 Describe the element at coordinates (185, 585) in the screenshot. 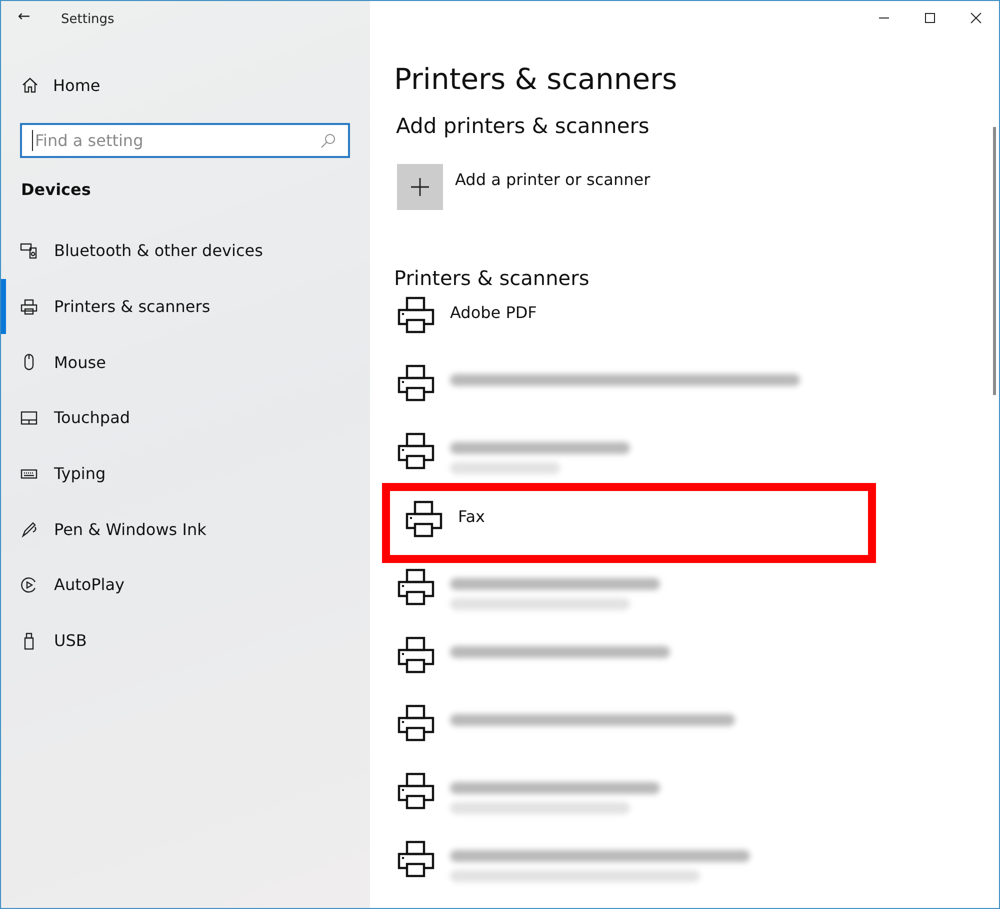

I see `nav-item: AutoPlay` at that location.